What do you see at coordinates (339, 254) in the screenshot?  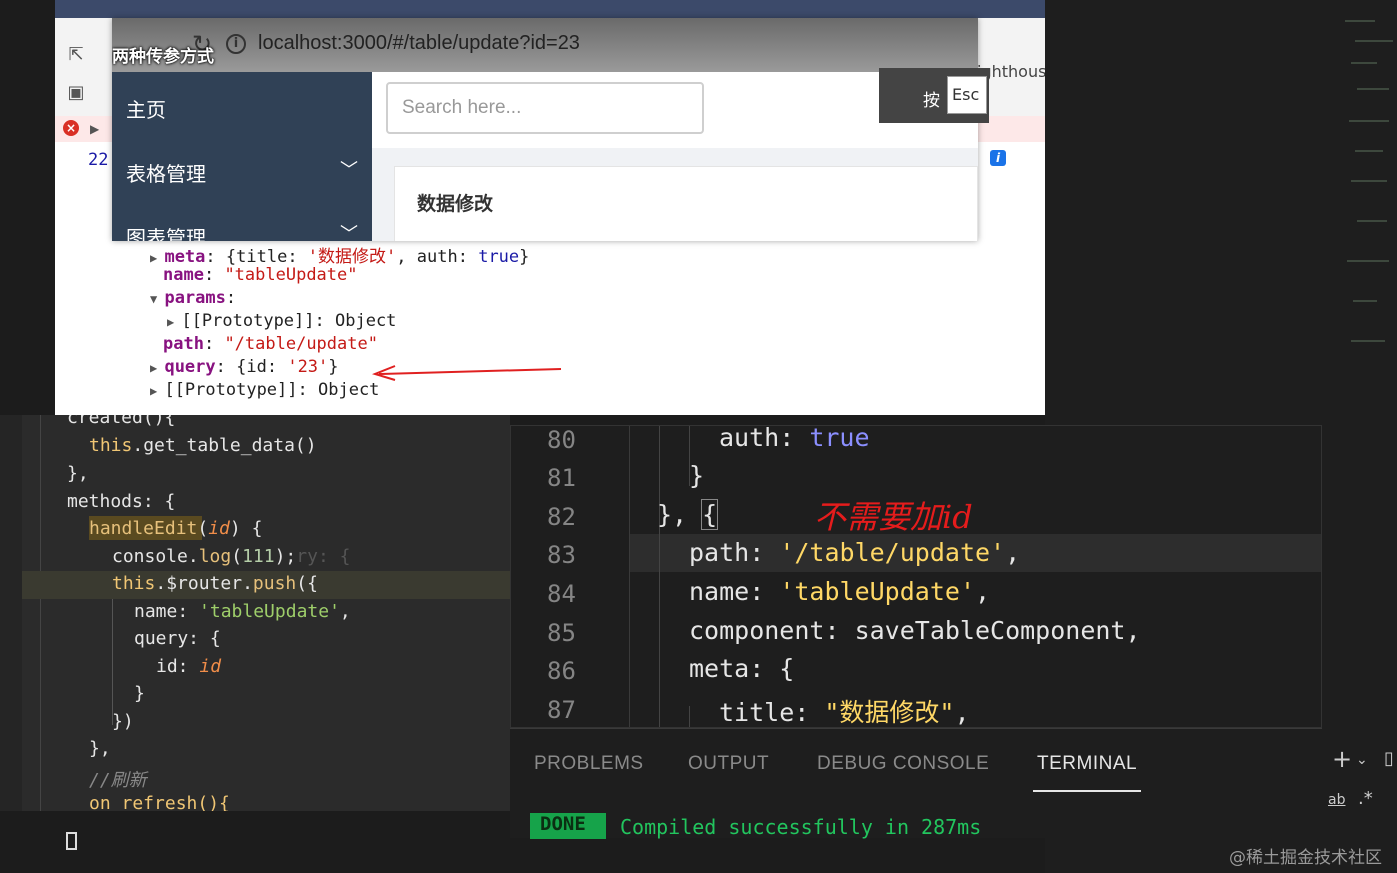 I see `console-meta-row: ▶ meta: {title: '数据修改', auth: true}` at bounding box center [339, 254].